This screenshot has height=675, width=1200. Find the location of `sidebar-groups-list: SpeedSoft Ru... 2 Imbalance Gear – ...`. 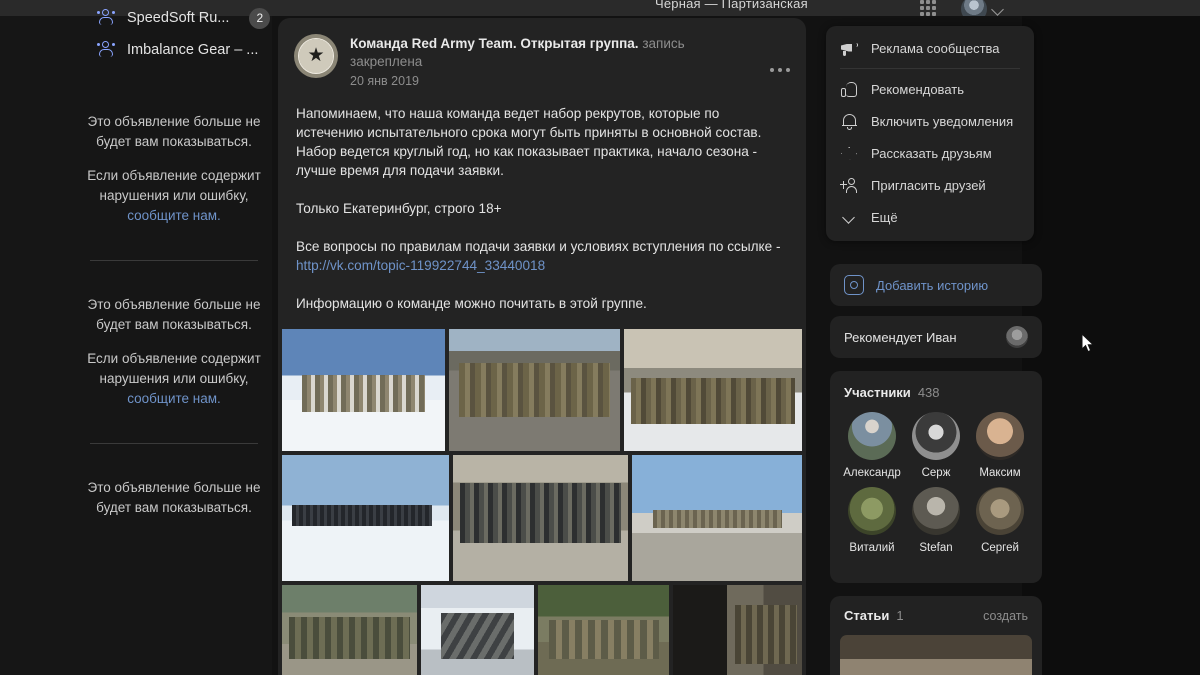

sidebar-groups-list: SpeedSoft Ru... 2 Imbalance Gear – ... is located at coordinates (191, 34).